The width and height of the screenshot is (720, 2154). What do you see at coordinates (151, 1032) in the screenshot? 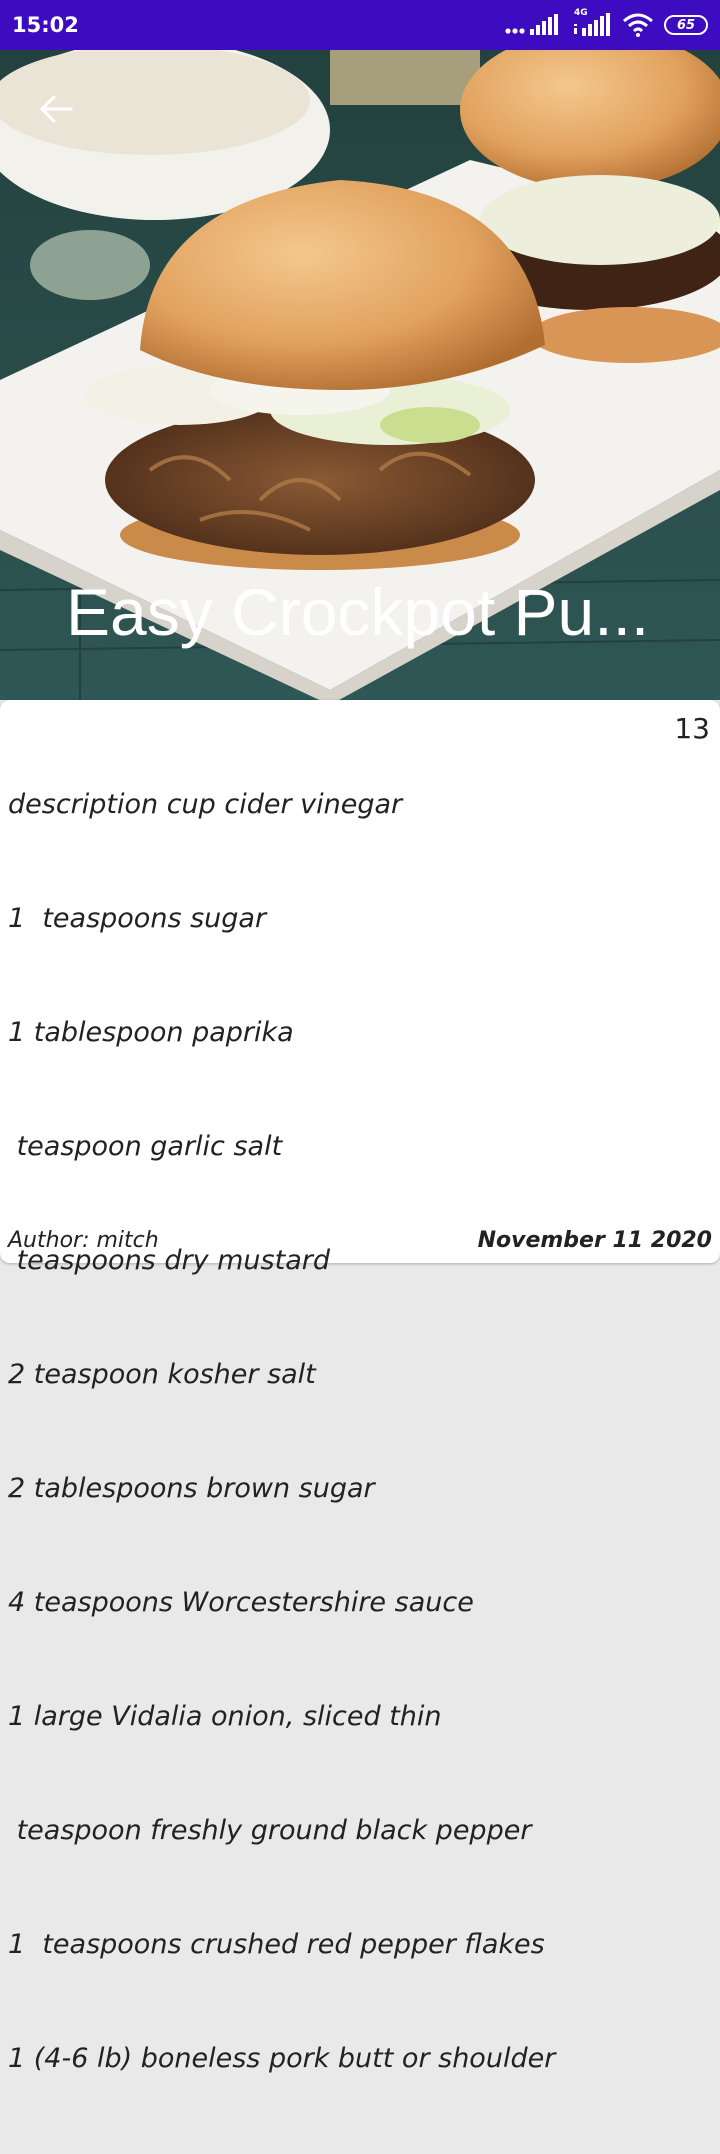
I see `ingredient-item: 1 tablespoon paprika` at bounding box center [151, 1032].